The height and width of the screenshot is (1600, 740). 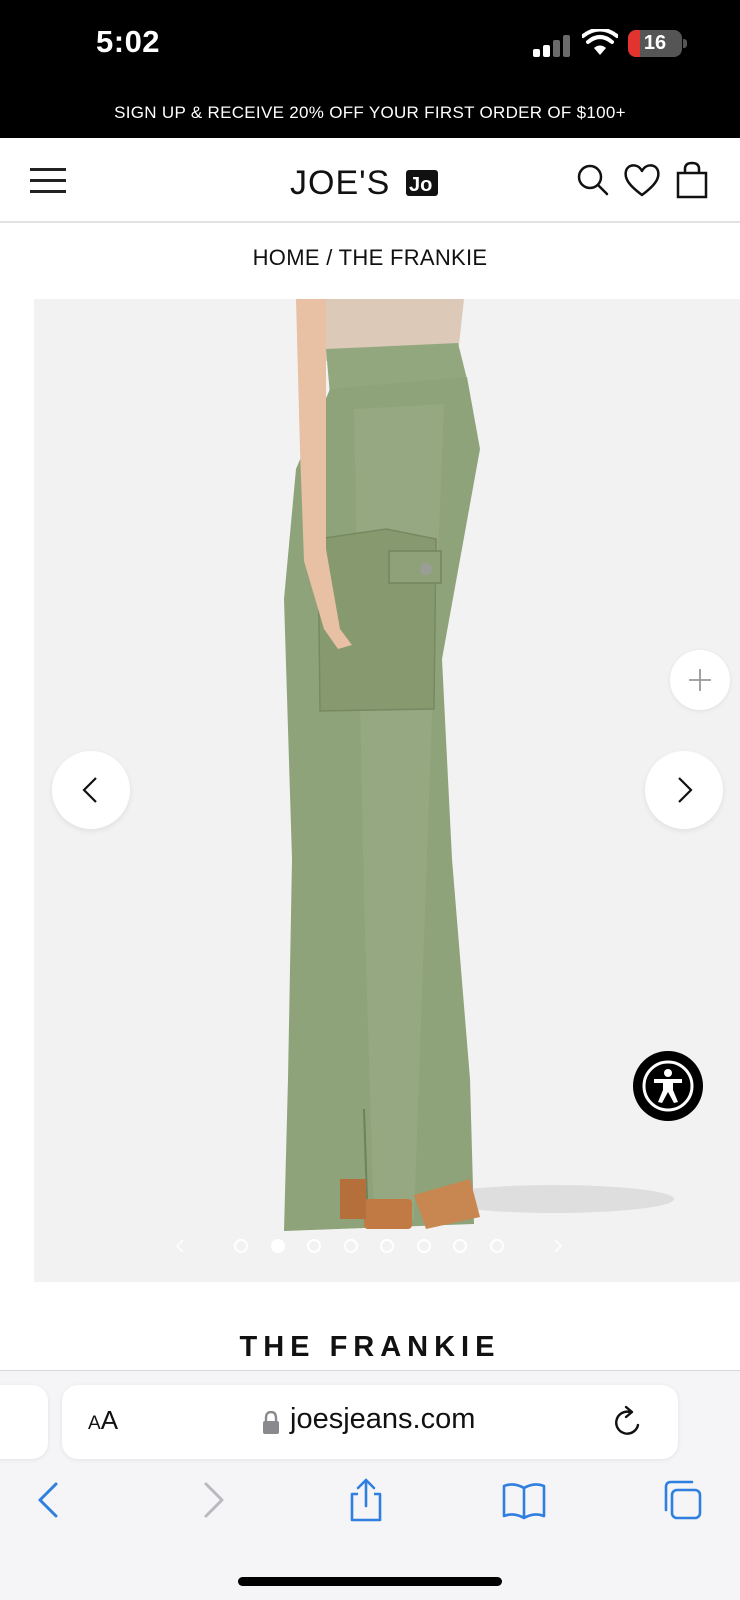 What do you see at coordinates (368, 1246) in the screenshot?
I see `gallery-pagination` at bounding box center [368, 1246].